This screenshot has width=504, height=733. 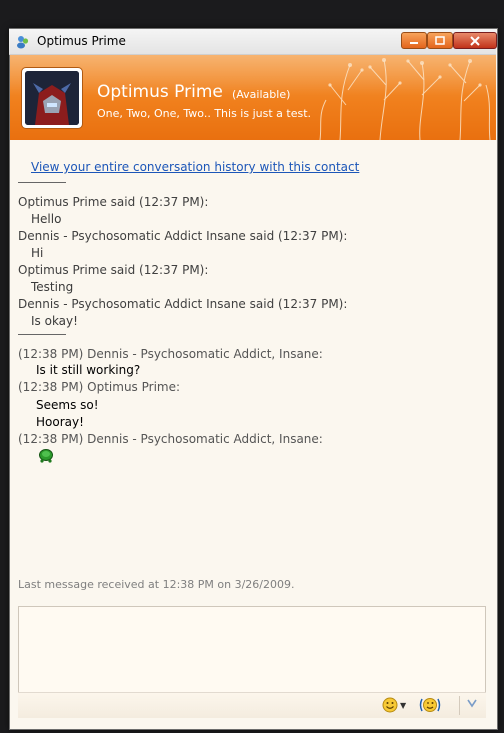 I want to click on avatar, so click(x=52, y=98).